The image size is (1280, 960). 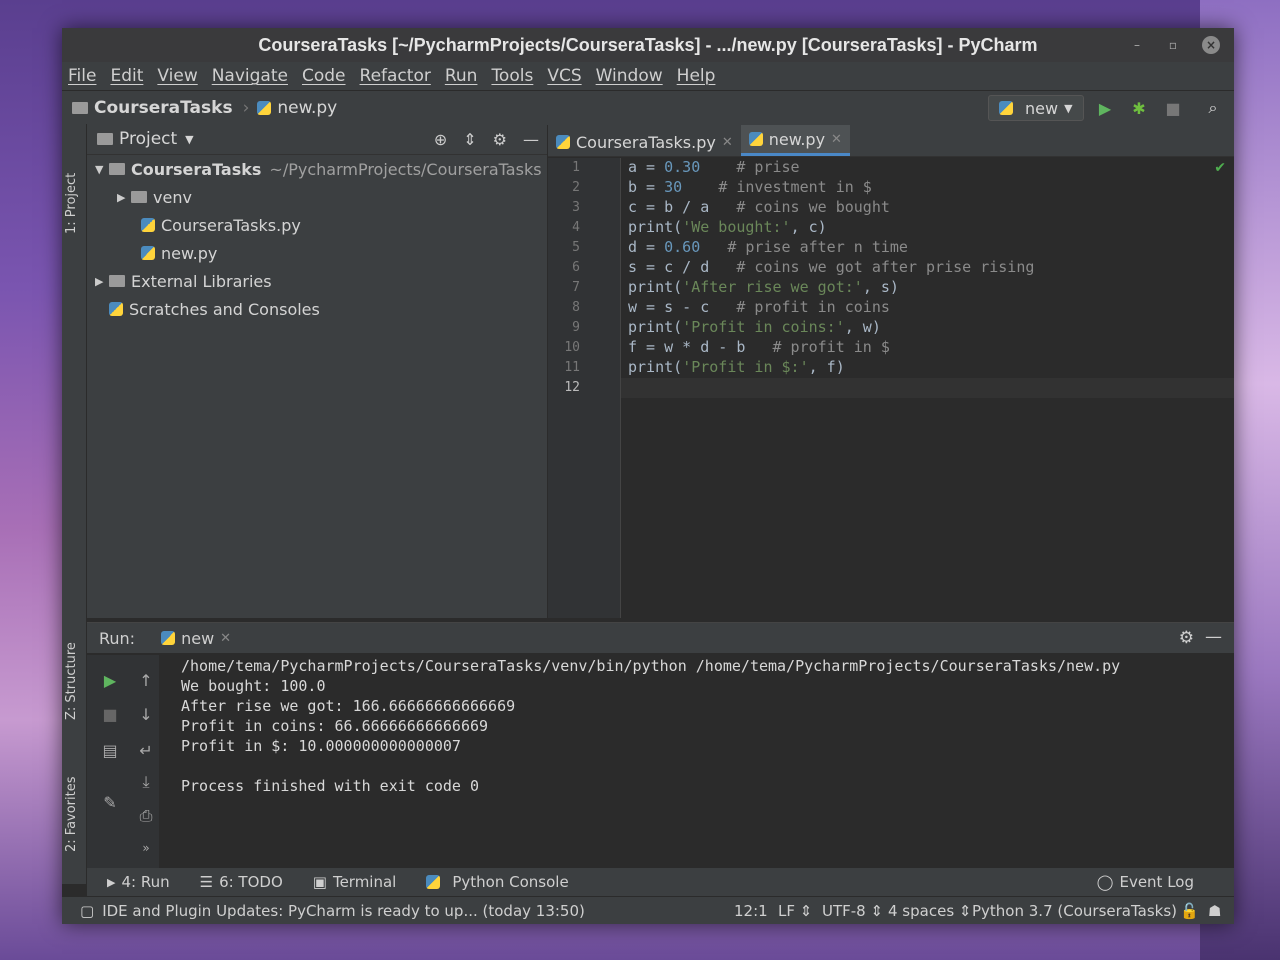 I want to click on menu-window: Window, so click(x=629, y=76).